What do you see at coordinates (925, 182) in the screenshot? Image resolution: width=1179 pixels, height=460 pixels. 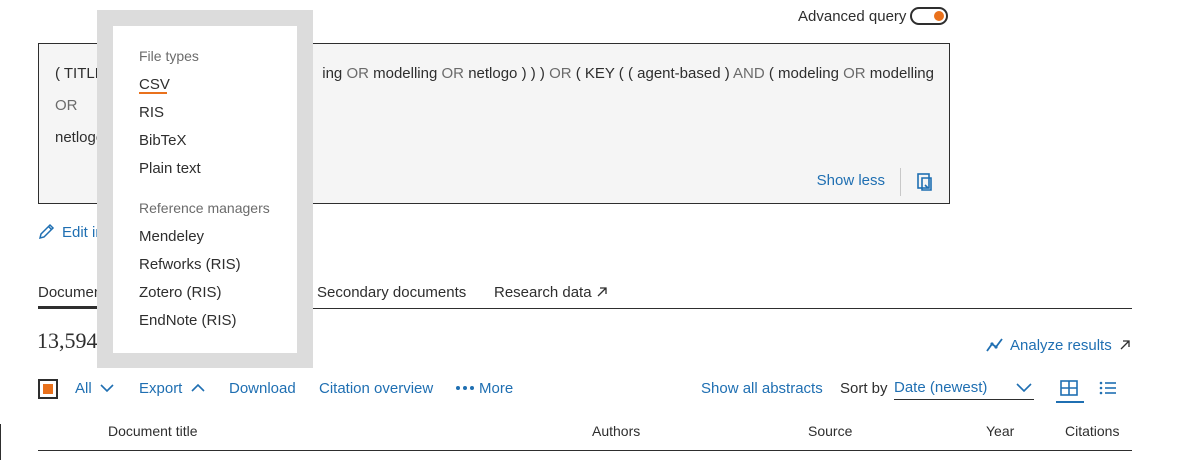 I see `copy-icon` at bounding box center [925, 182].